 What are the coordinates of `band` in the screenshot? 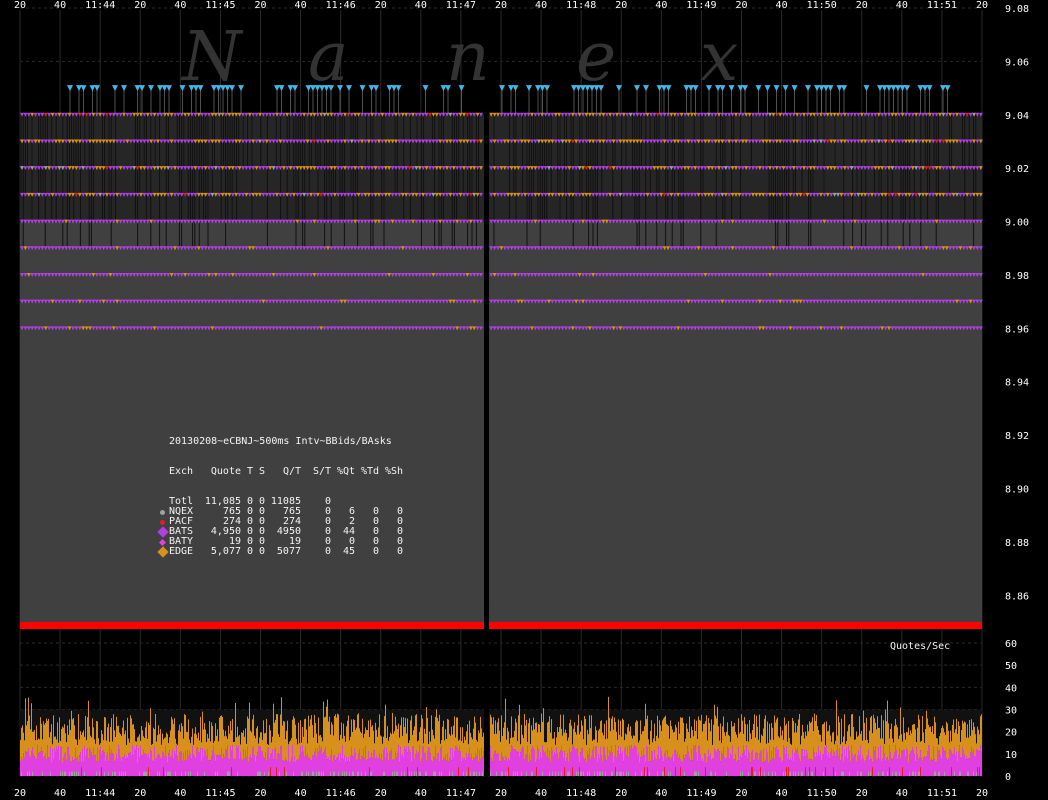 It's located at (501, 208).